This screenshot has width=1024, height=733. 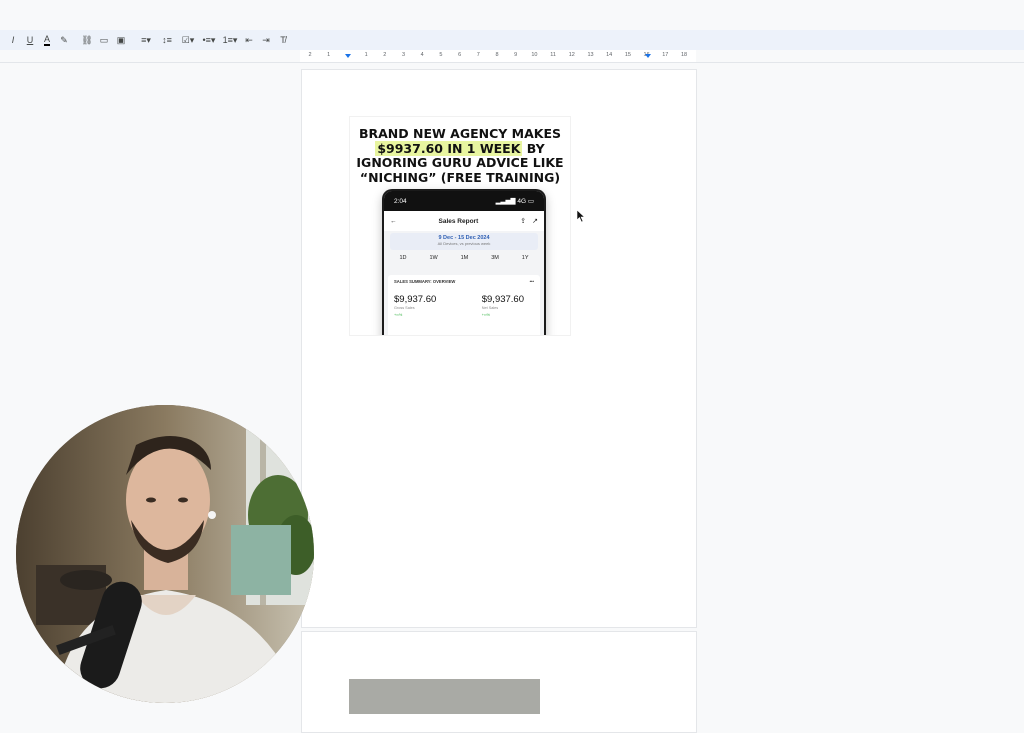 I want to click on line-spacing-icon: ↕≡, so click(x=167, y=40).